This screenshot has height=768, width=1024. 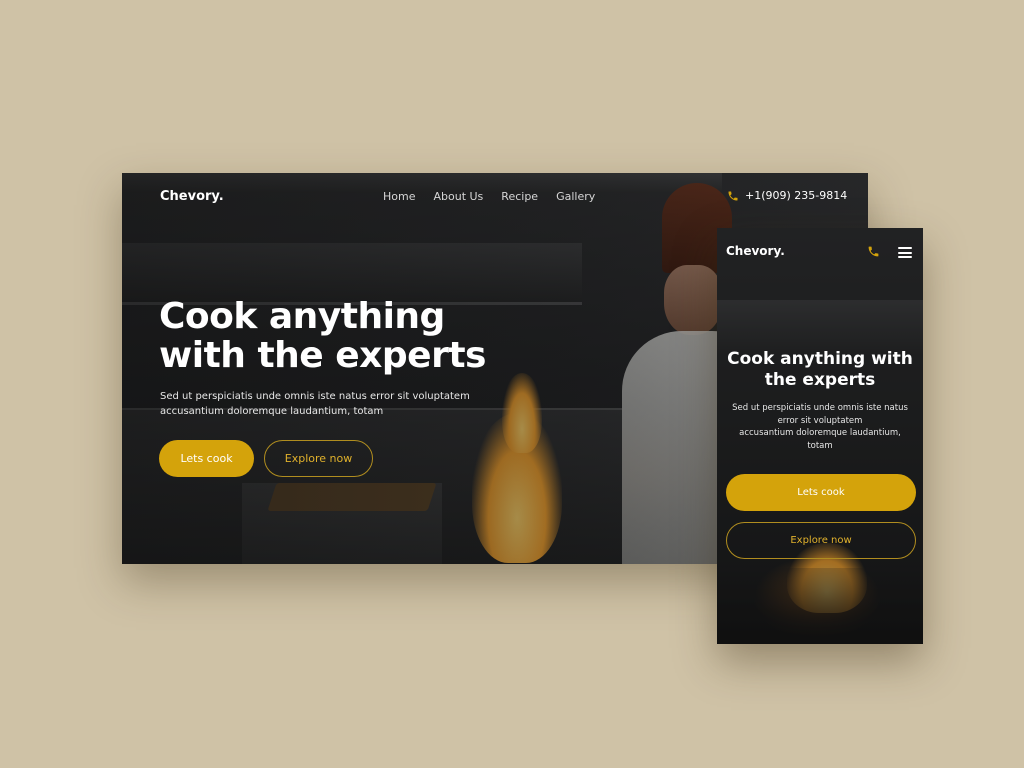 I want to click on phone-contact: +1(909) 235-9814, so click(x=787, y=195).